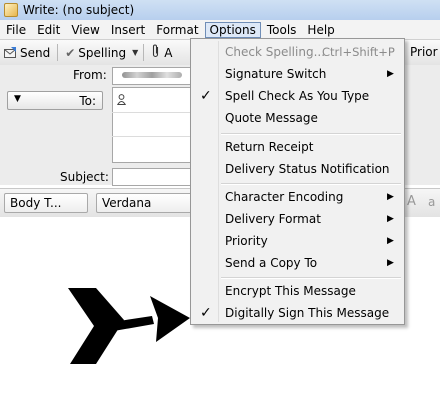 This screenshot has height=411, width=440. Describe the element at coordinates (70, 52) in the screenshot. I see `spellcheck-icon: ✔` at that location.